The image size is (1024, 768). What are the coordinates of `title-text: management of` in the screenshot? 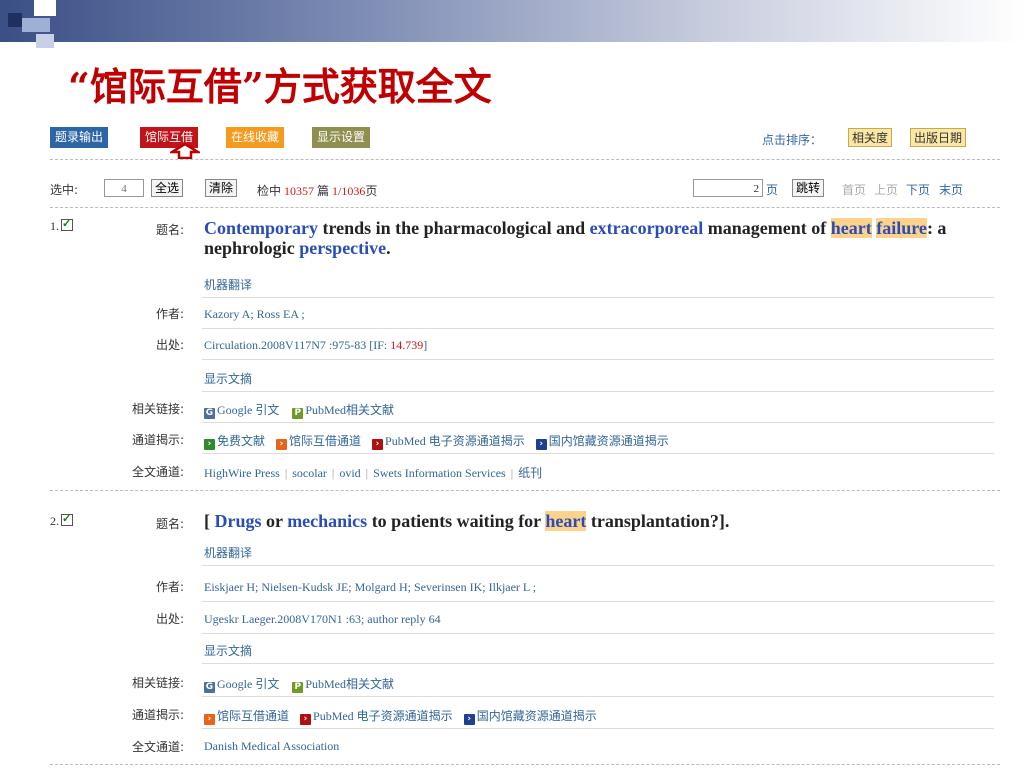 It's located at (767, 228).